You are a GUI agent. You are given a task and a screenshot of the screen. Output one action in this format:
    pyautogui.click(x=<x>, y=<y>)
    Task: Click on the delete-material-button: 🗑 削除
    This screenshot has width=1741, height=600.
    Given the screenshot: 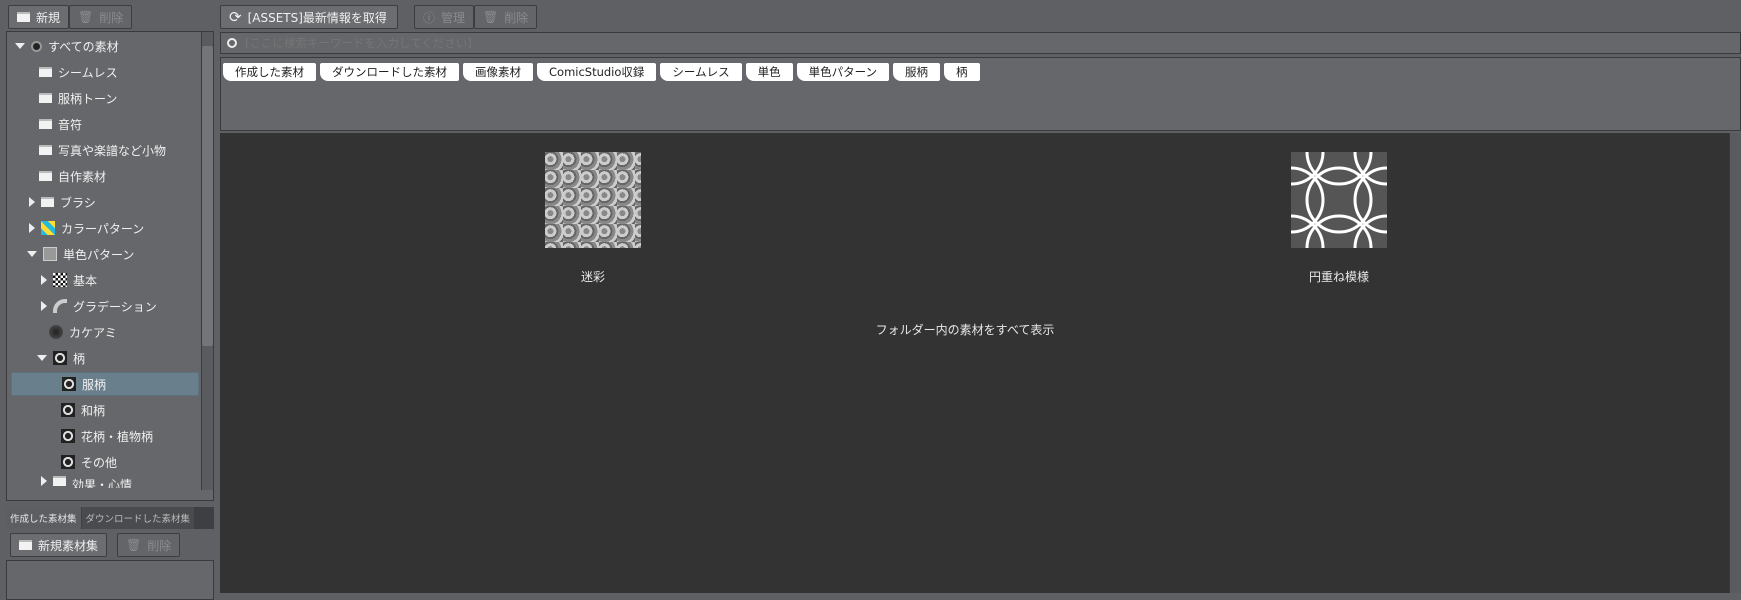 What is the action you would take?
    pyautogui.click(x=506, y=17)
    